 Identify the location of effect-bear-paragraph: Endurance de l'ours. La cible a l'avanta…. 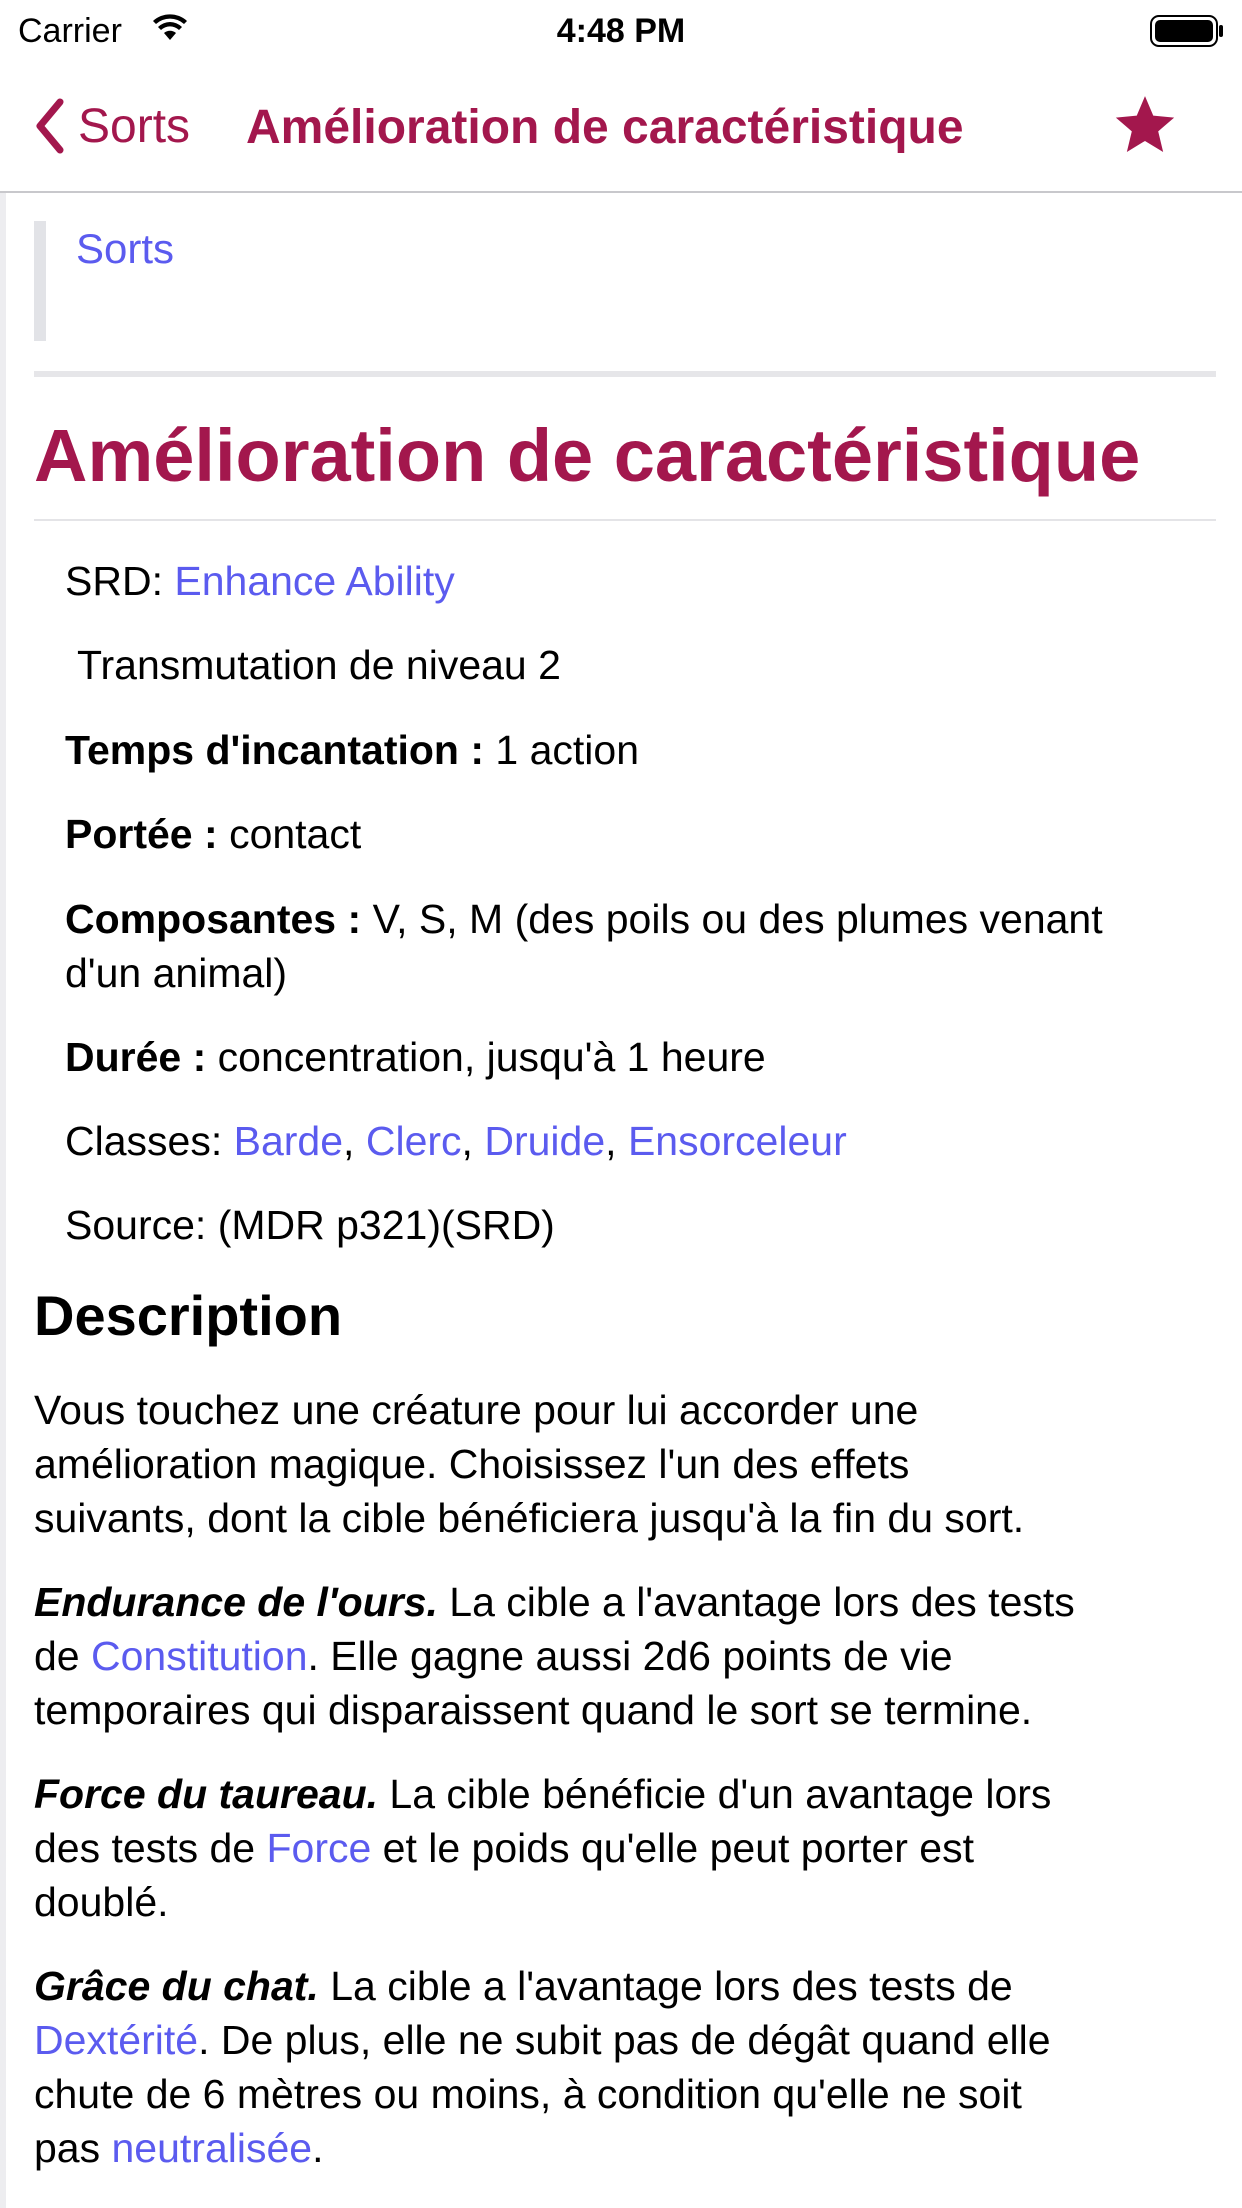
(629, 1656).